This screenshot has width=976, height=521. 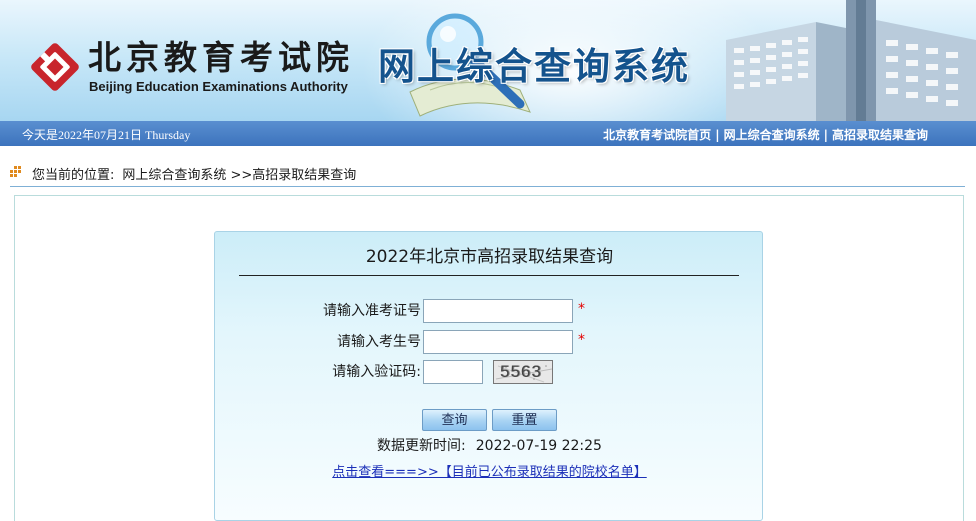 I want to click on nav-link-bjeea-home: 北京教育考试院首页, so click(x=657, y=135).